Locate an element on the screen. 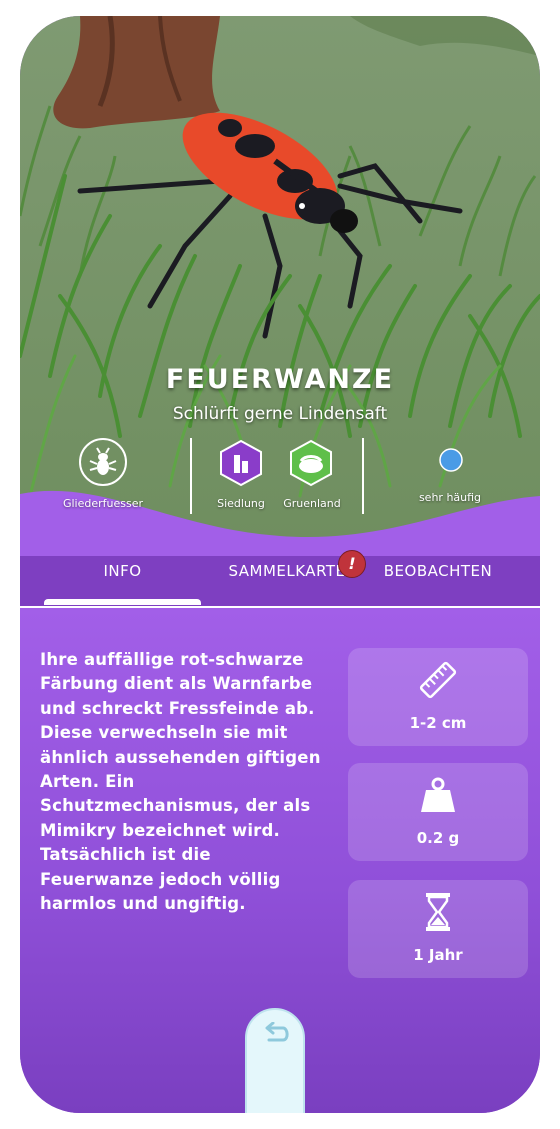 The width and height of the screenshot is (560, 1129). ruler-icon is located at coordinates (438, 680).